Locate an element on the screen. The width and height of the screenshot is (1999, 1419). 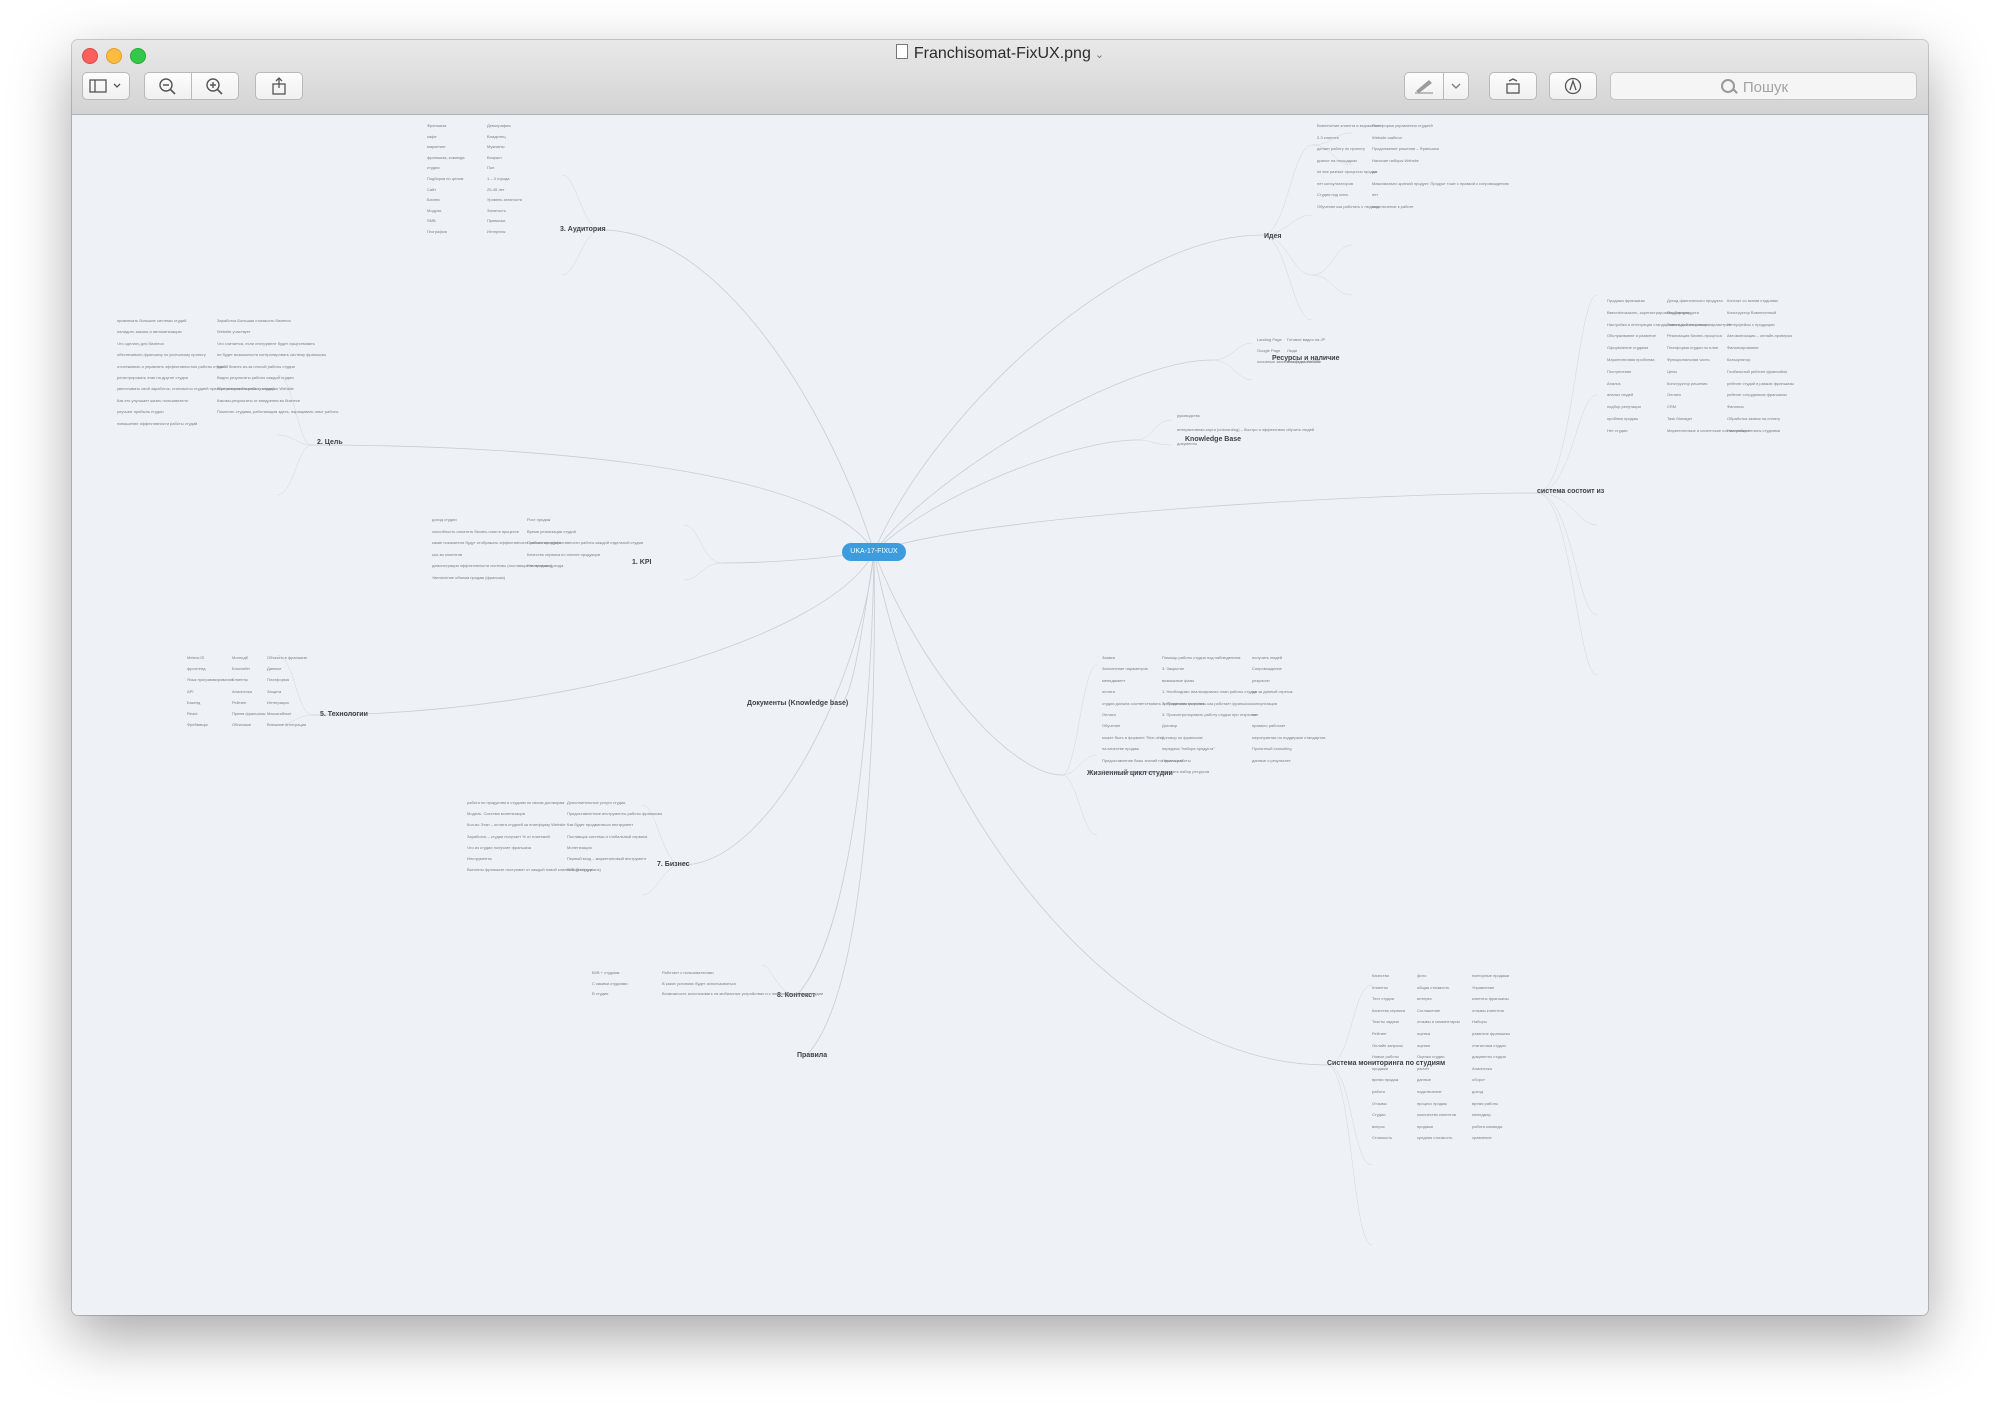
mindmap-leaf-auditory: География is located at coordinates (437, 231).